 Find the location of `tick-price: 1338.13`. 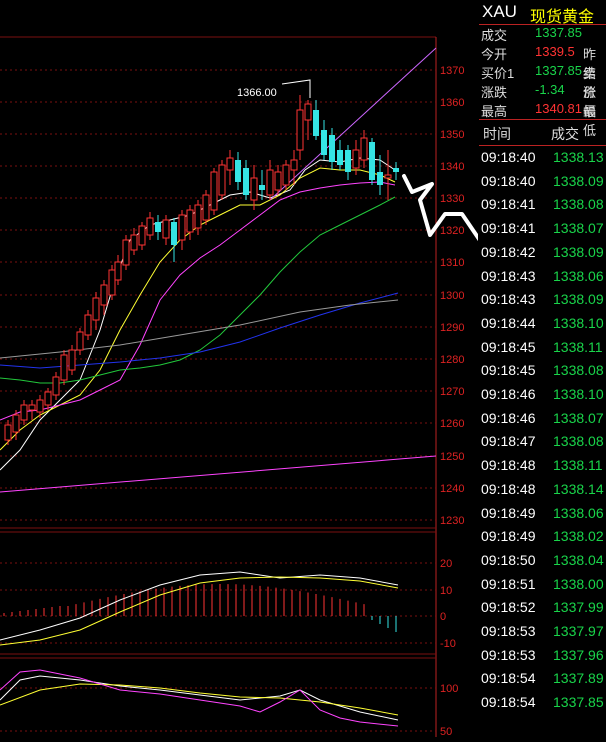

tick-price: 1338.13 is located at coordinates (578, 157).